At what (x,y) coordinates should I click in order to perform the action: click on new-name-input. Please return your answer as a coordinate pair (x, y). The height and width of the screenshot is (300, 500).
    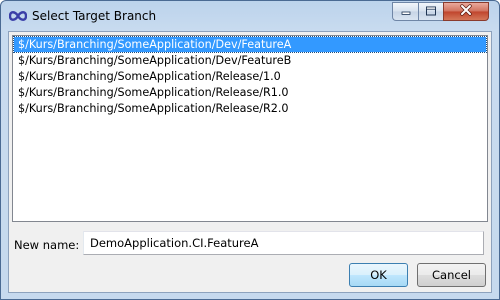
    Looking at the image, I should click on (283, 243).